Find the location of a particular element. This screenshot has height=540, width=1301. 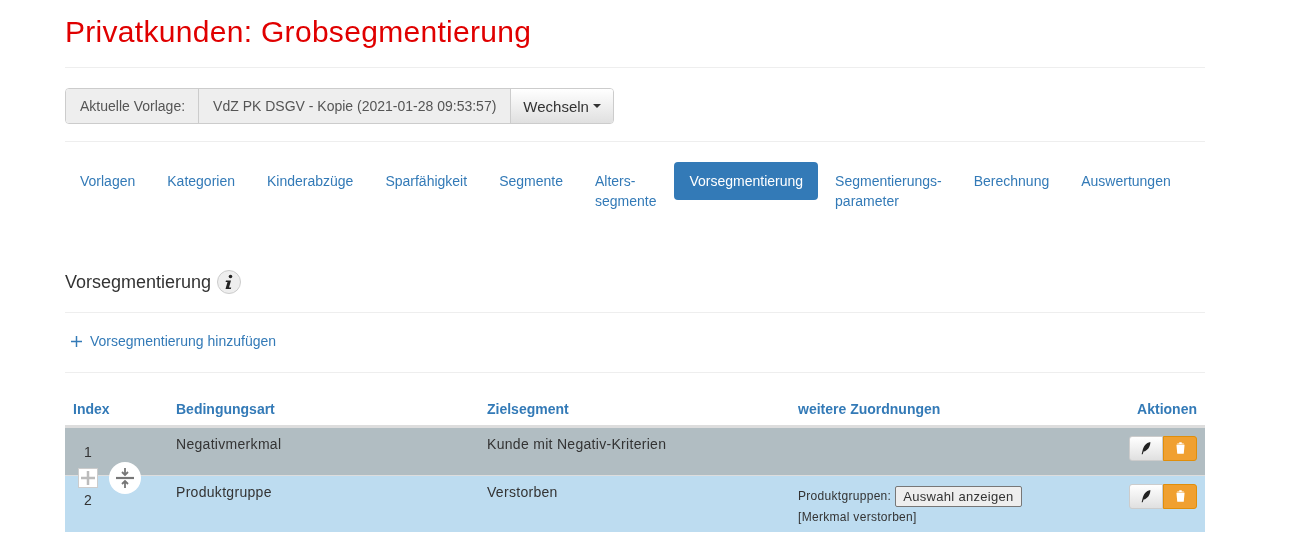

page-title: Privatkunden: Grobsegmentierung is located at coordinates (299, 32).